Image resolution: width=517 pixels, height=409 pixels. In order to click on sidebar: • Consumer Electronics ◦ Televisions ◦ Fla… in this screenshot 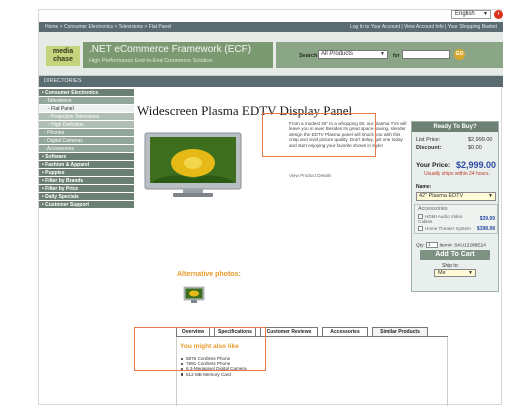, I will do `click(86, 149)`.